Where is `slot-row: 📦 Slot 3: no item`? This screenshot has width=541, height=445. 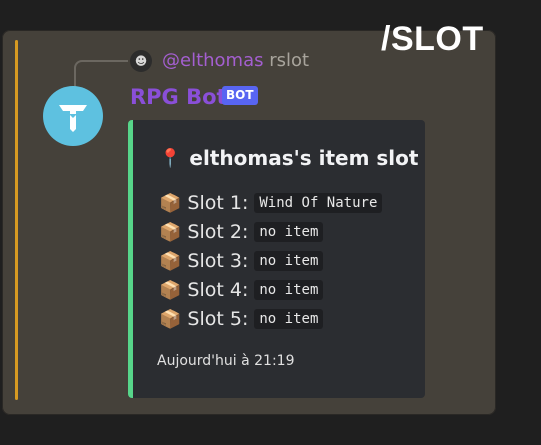
slot-row: 📦 Slot 3: no item is located at coordinates (241, 261).